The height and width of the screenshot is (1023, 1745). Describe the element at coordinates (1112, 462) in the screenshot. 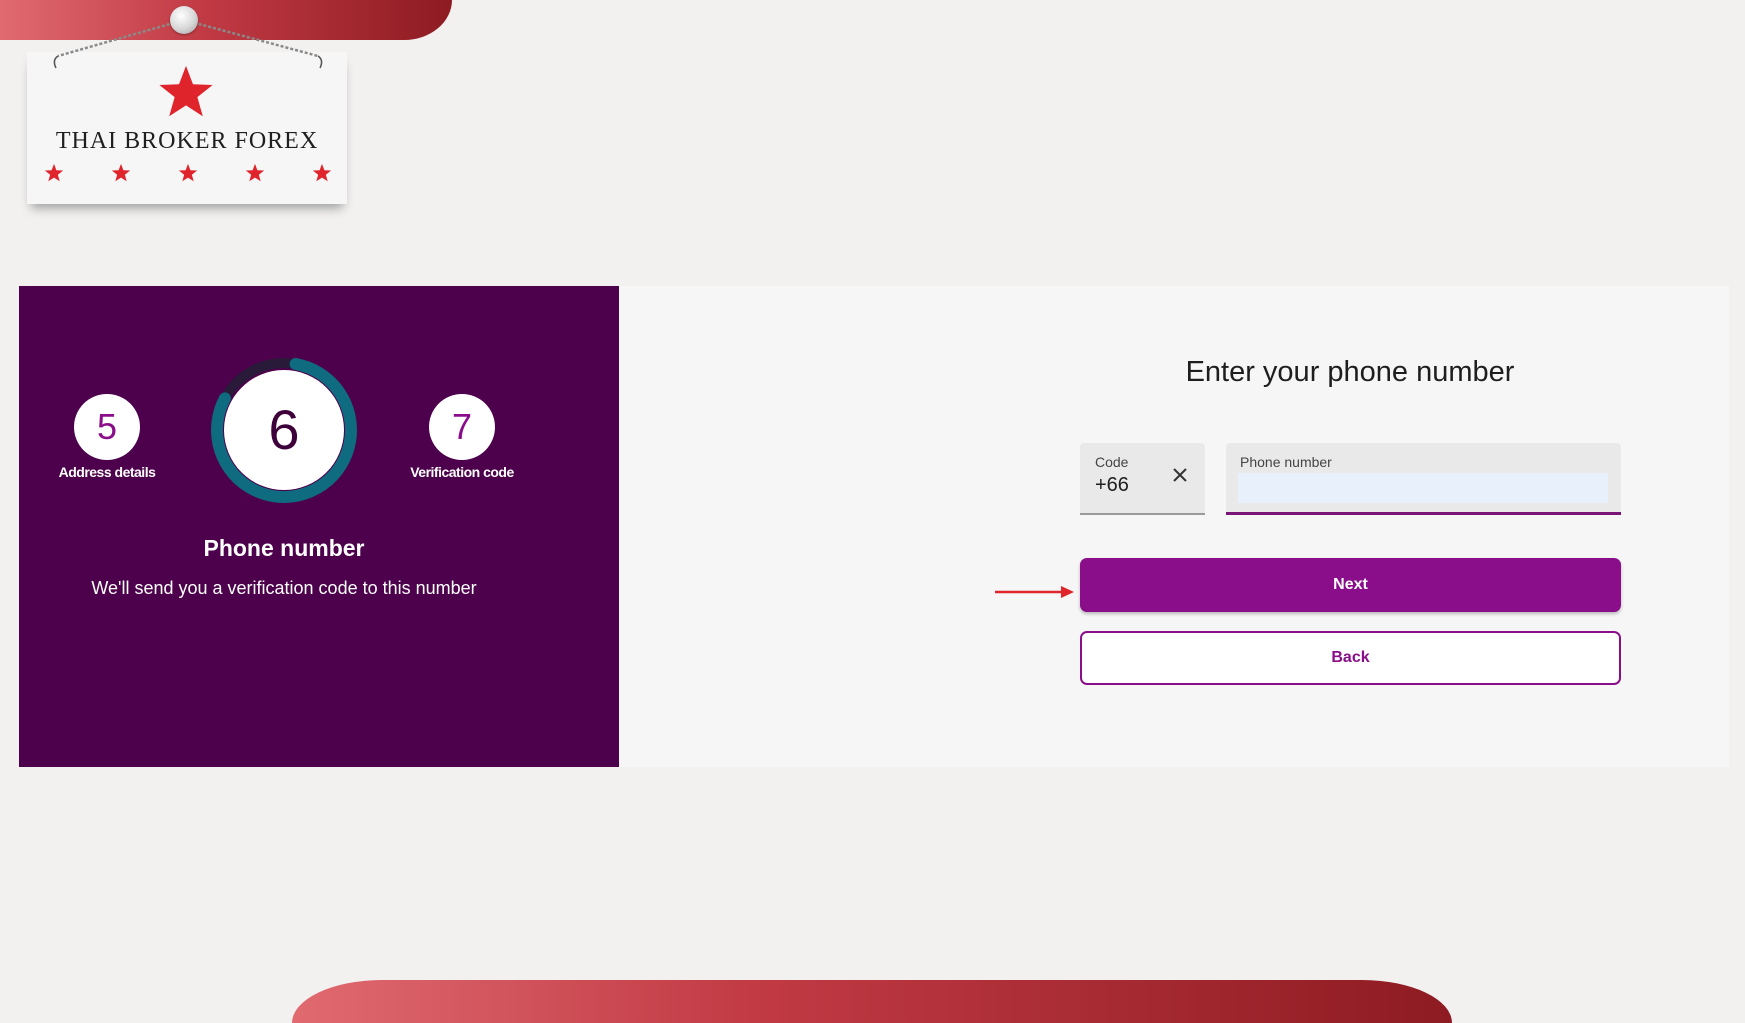

I see `code-label: Code` at that location.